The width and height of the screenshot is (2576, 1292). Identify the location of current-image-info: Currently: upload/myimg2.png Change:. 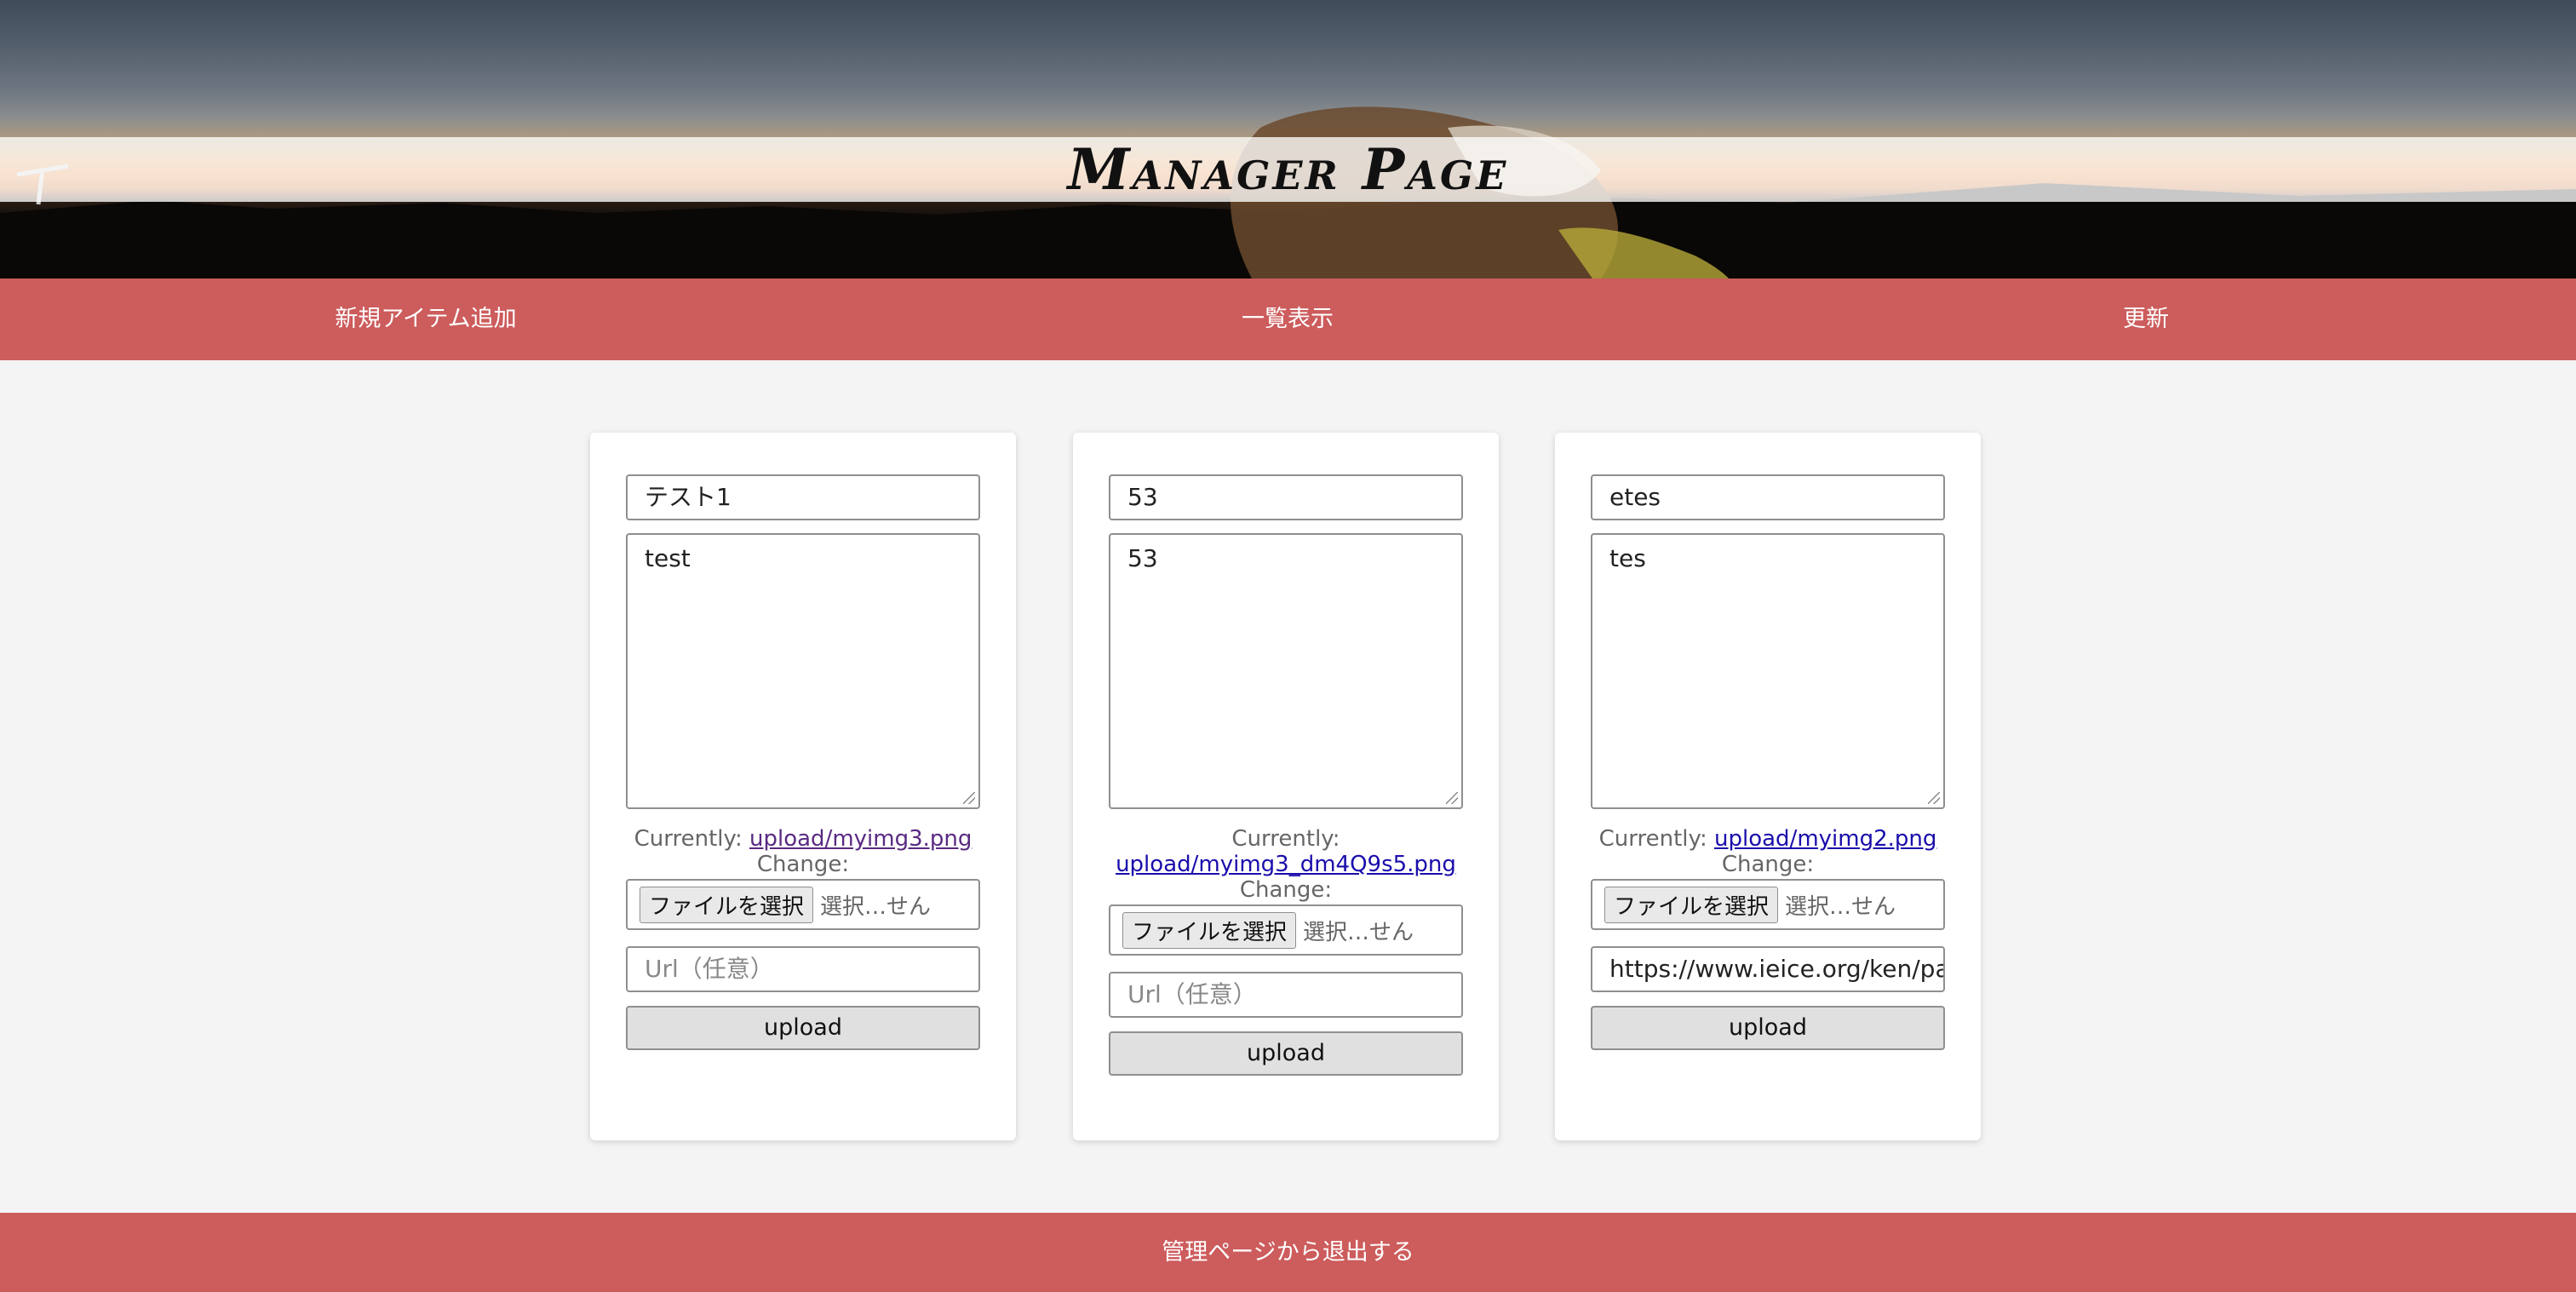
(1767, 851).